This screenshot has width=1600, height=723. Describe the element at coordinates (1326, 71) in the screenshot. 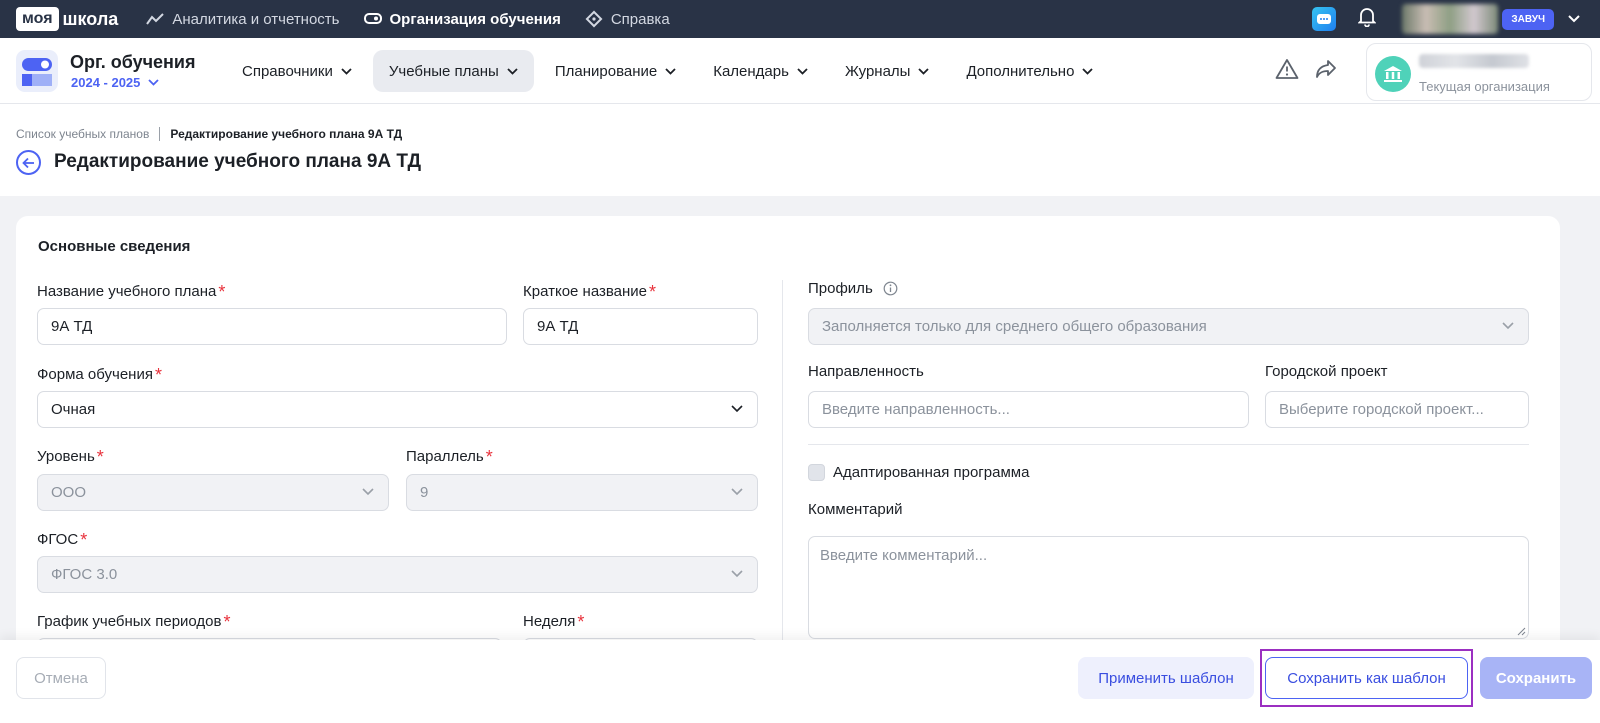

I see `share-icon` at that location.